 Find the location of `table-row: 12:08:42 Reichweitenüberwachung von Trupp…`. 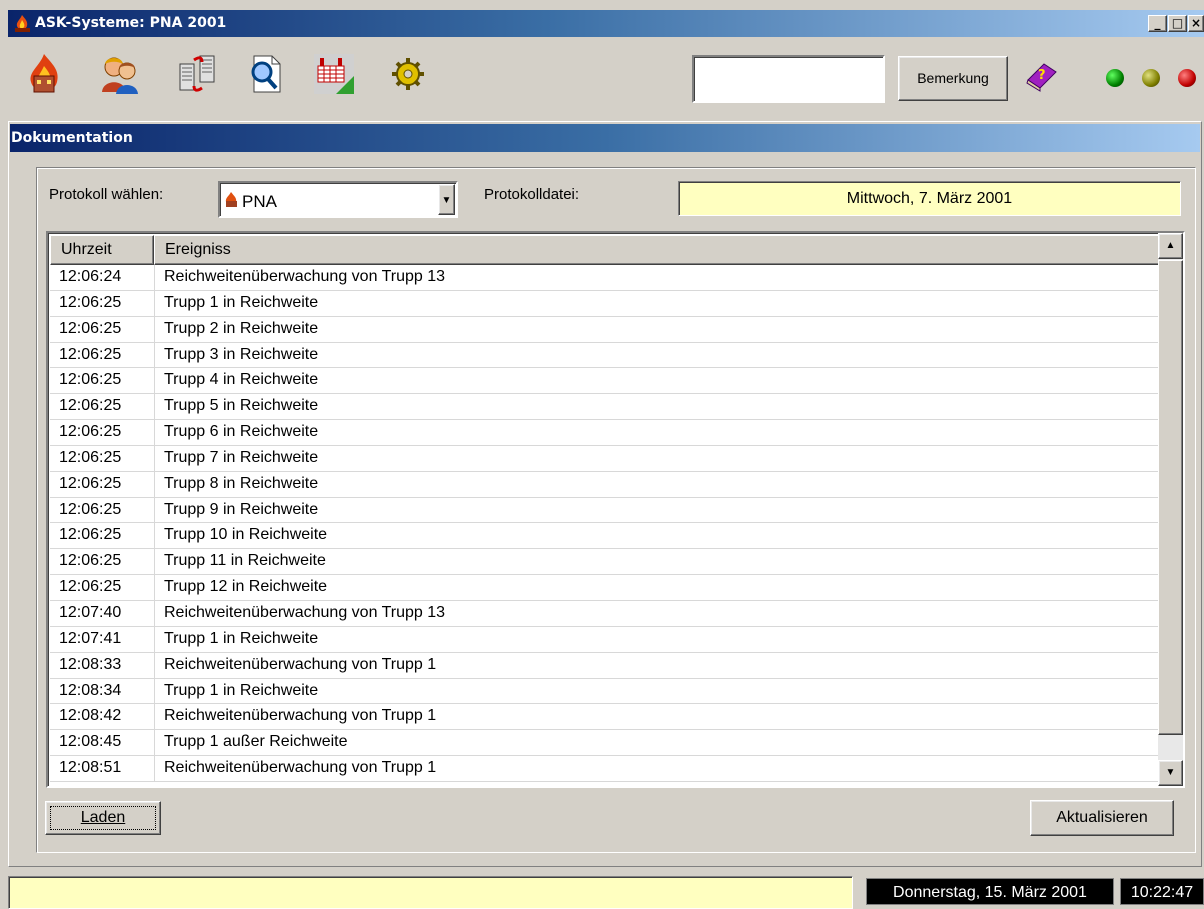

table-row: 12:08:42 Reichweitenüberwachung von Trupp… is located at coordinates (605, 717).